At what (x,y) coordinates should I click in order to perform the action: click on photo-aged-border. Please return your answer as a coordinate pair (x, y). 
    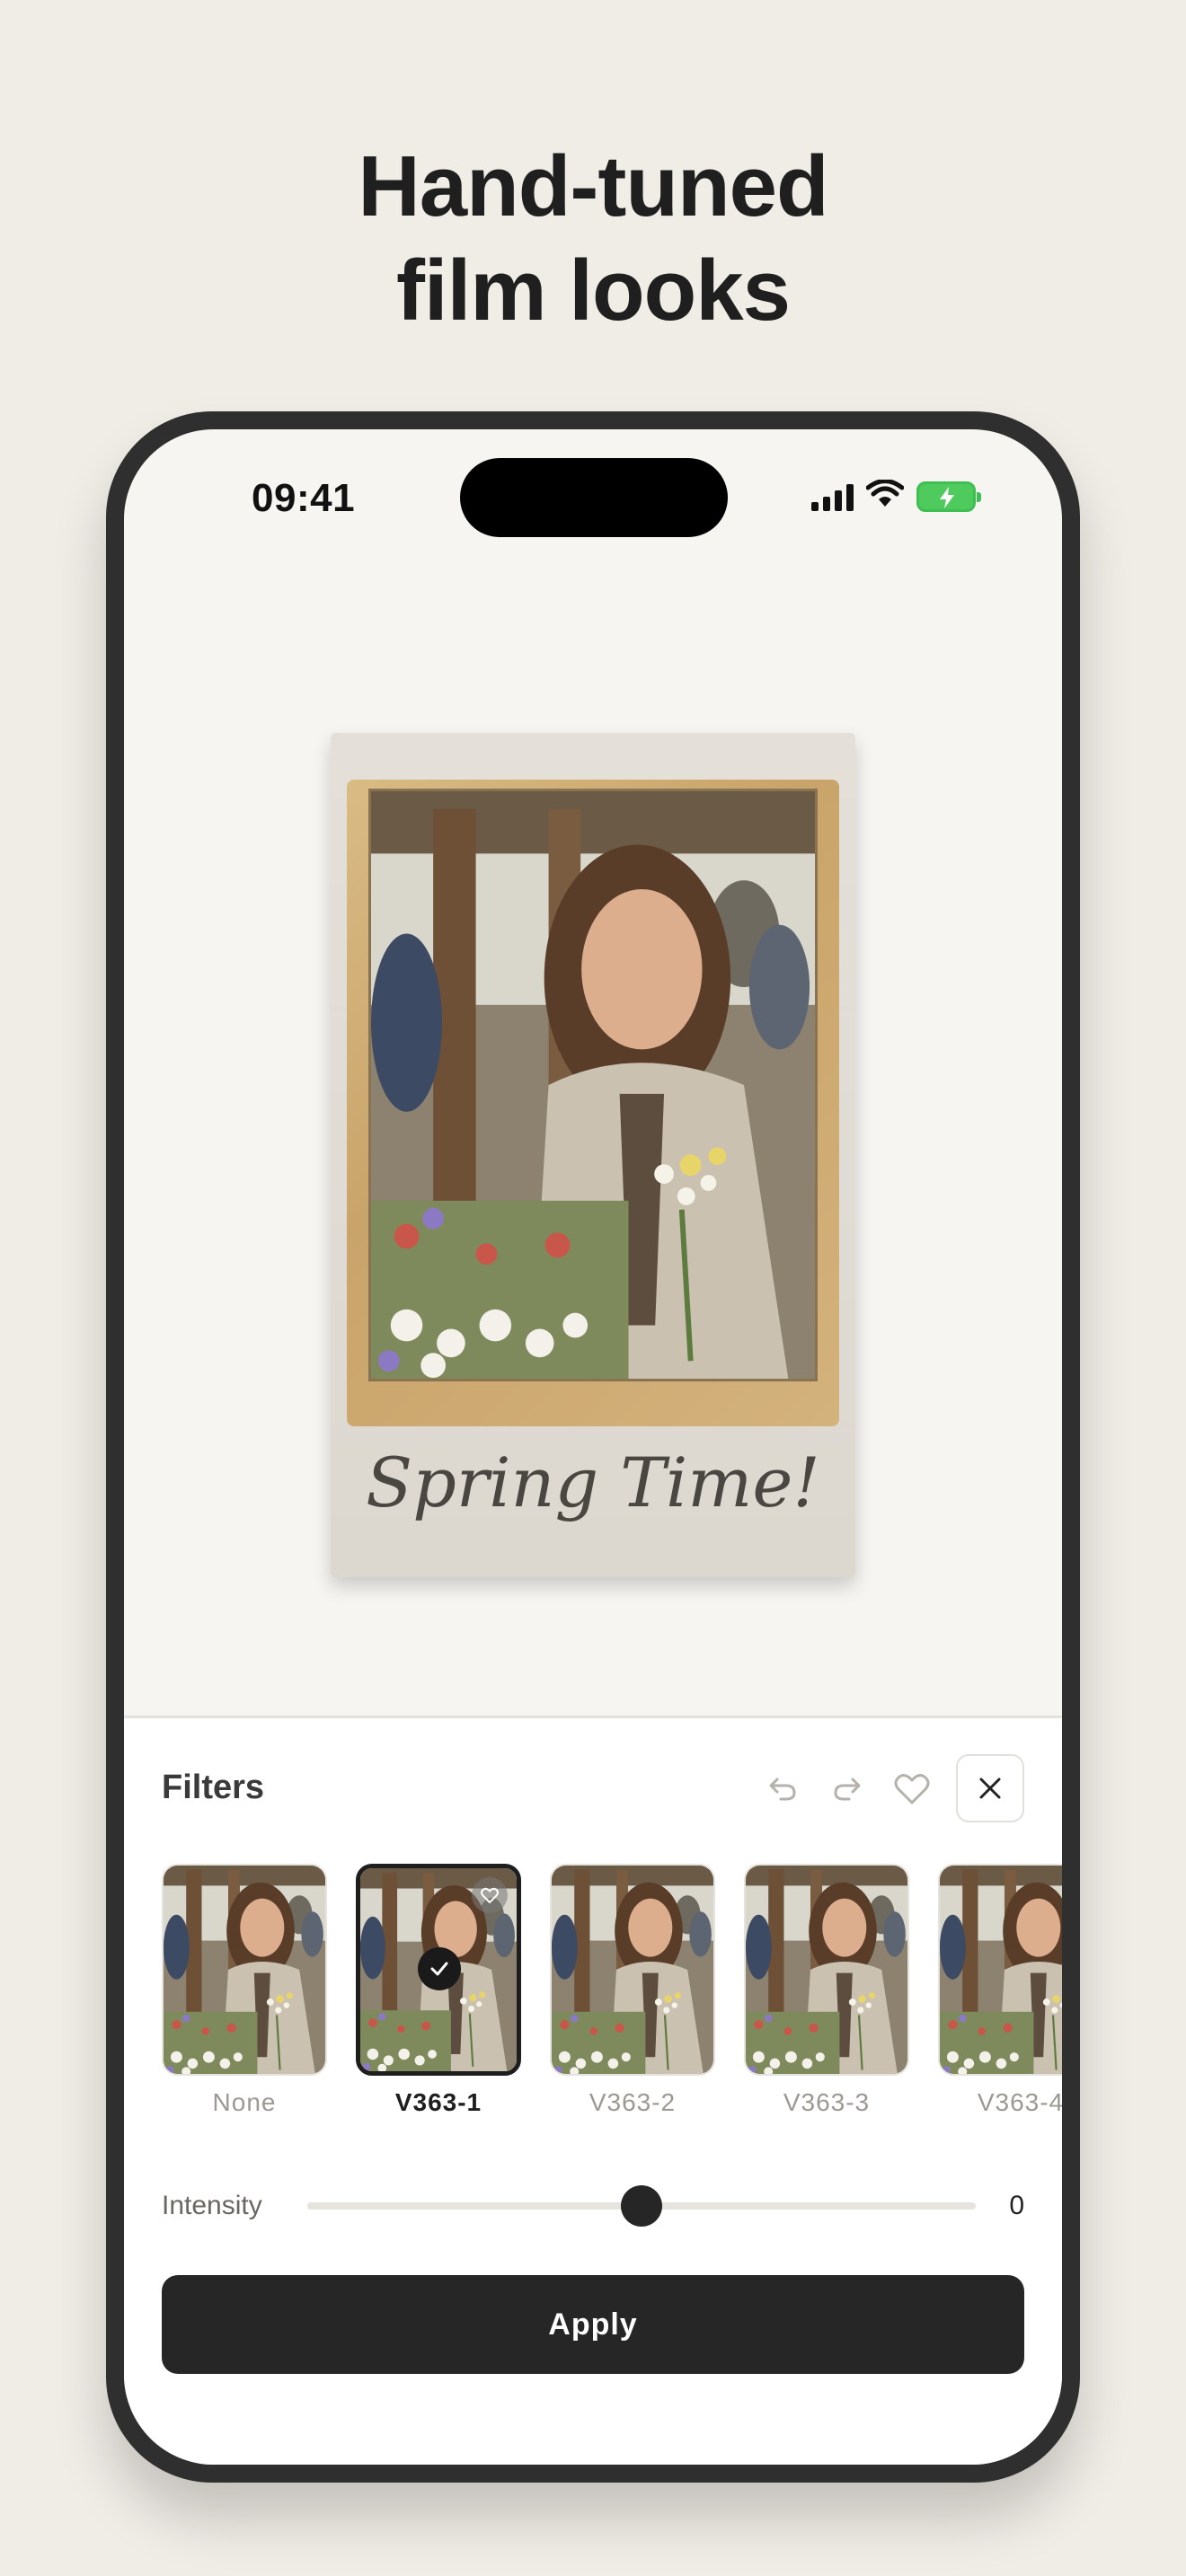
    Looking at the image, I should click on (593, 1103).